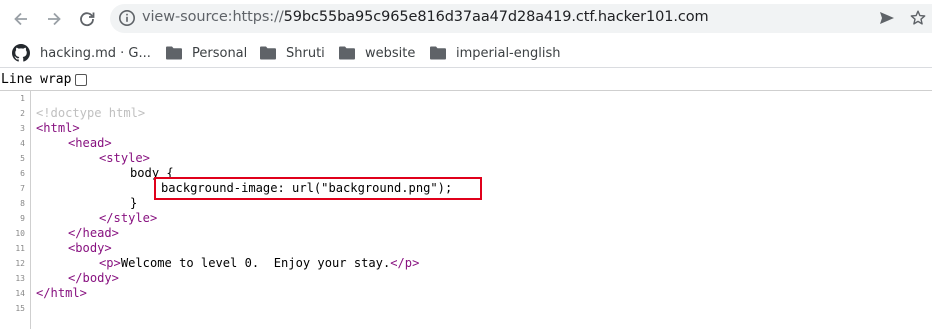 The width and height of the screenshot is (932, 329). Describe the element at coordinates (405, 263) in the screenshot. I see `p-close-tag: </p>` at that location.